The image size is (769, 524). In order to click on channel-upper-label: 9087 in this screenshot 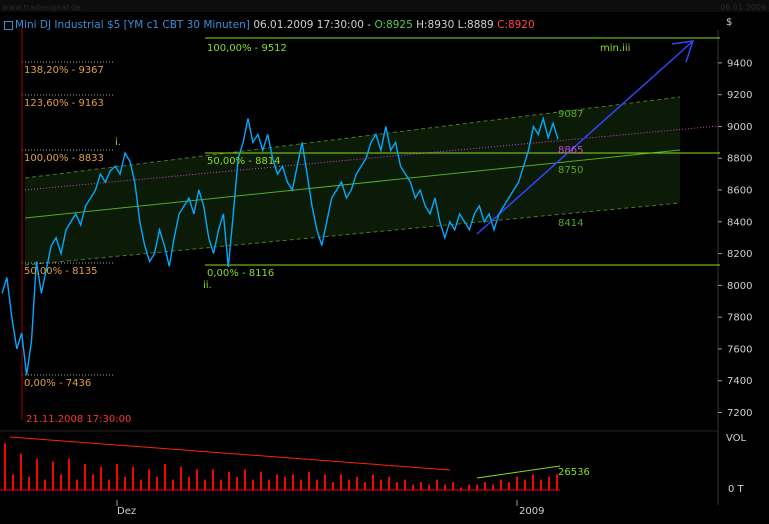, I will do `click(571, 114)`.